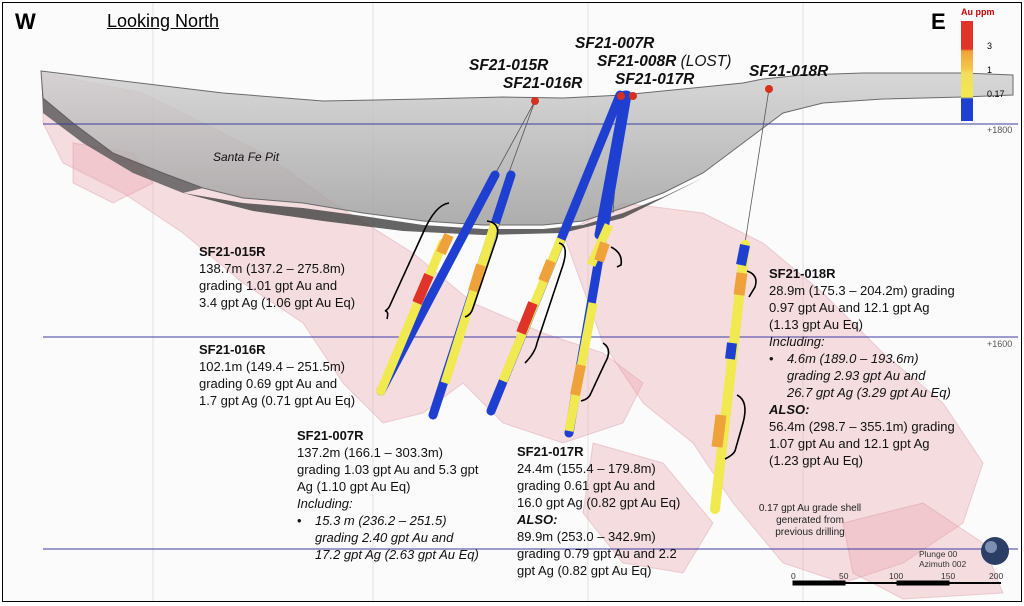 This screenshot has height=606, width=1024. Describe the element at coordinates (896, 576) in the screenshot. I see `scale-label-100: 100` at that location.